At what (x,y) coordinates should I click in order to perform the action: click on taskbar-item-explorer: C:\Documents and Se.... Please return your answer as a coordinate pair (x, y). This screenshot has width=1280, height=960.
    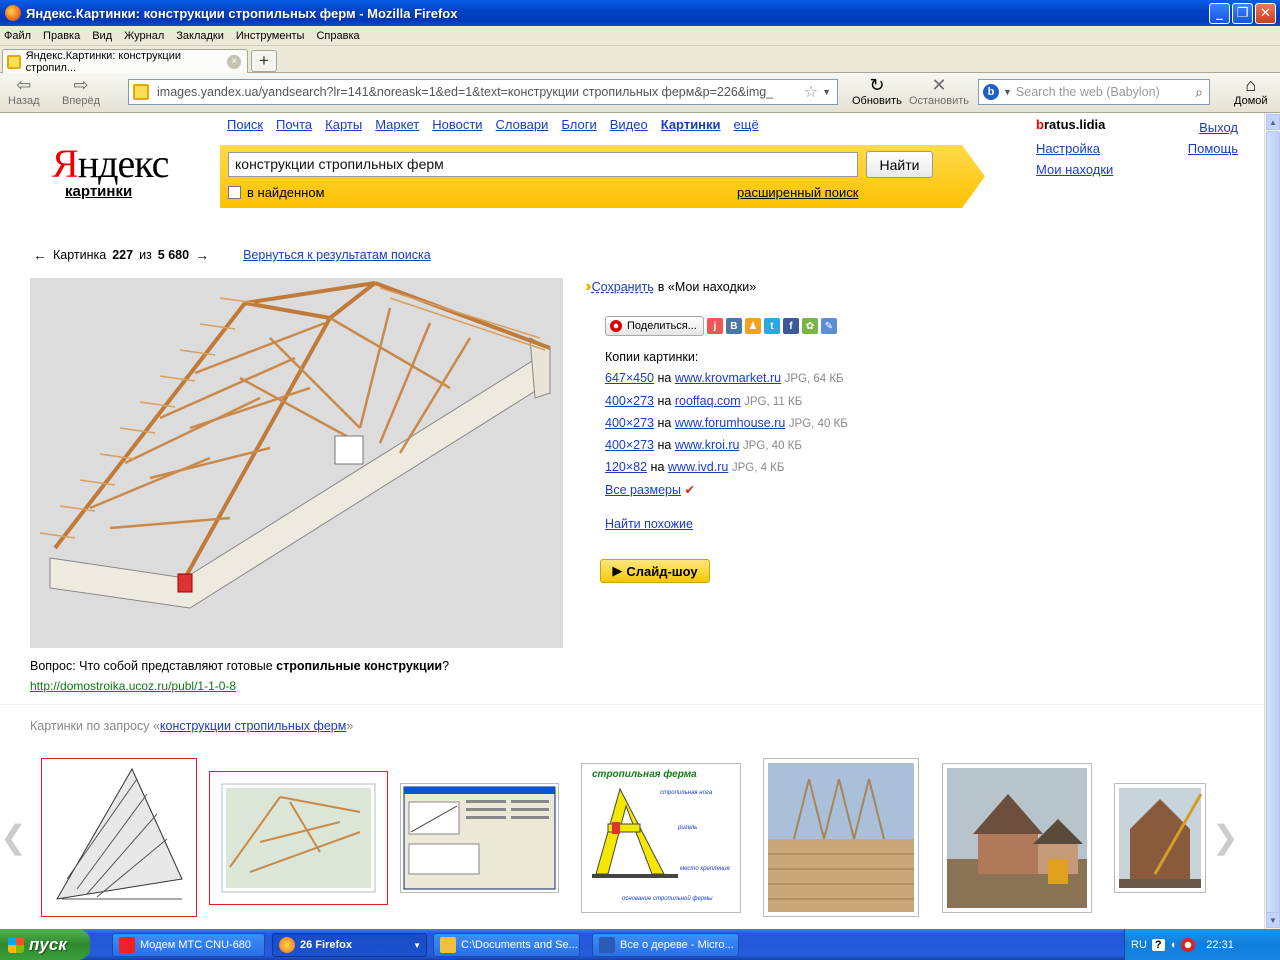
    Looking at the image, I should click on (506, 945).